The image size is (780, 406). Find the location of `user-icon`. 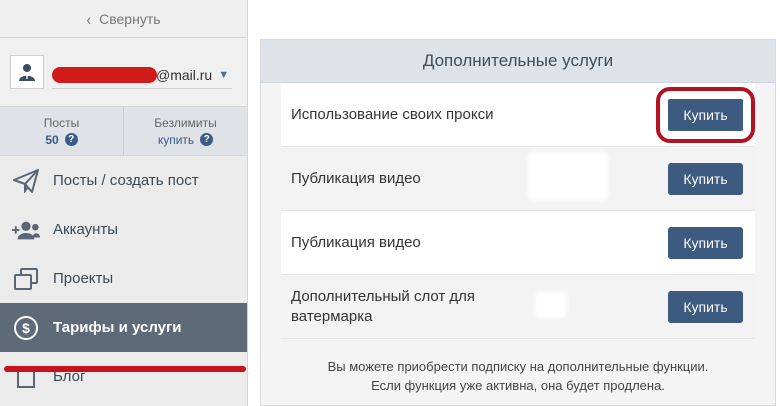

user-icon is located at coordinates (27, 72).